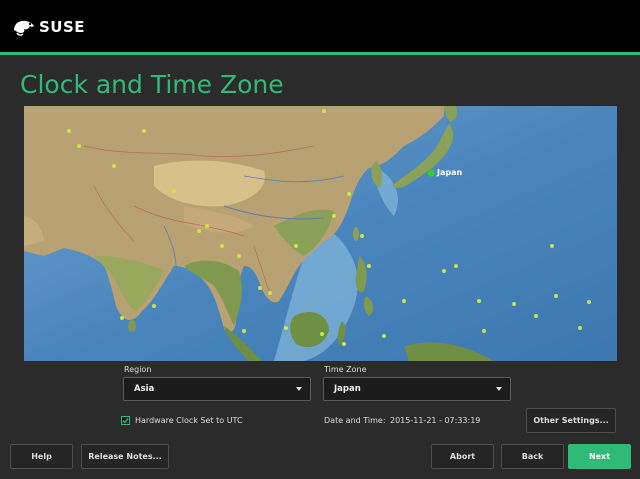 This screenshot has width=640, height=479. I want to click on next-button: Next, so click(599, 456).